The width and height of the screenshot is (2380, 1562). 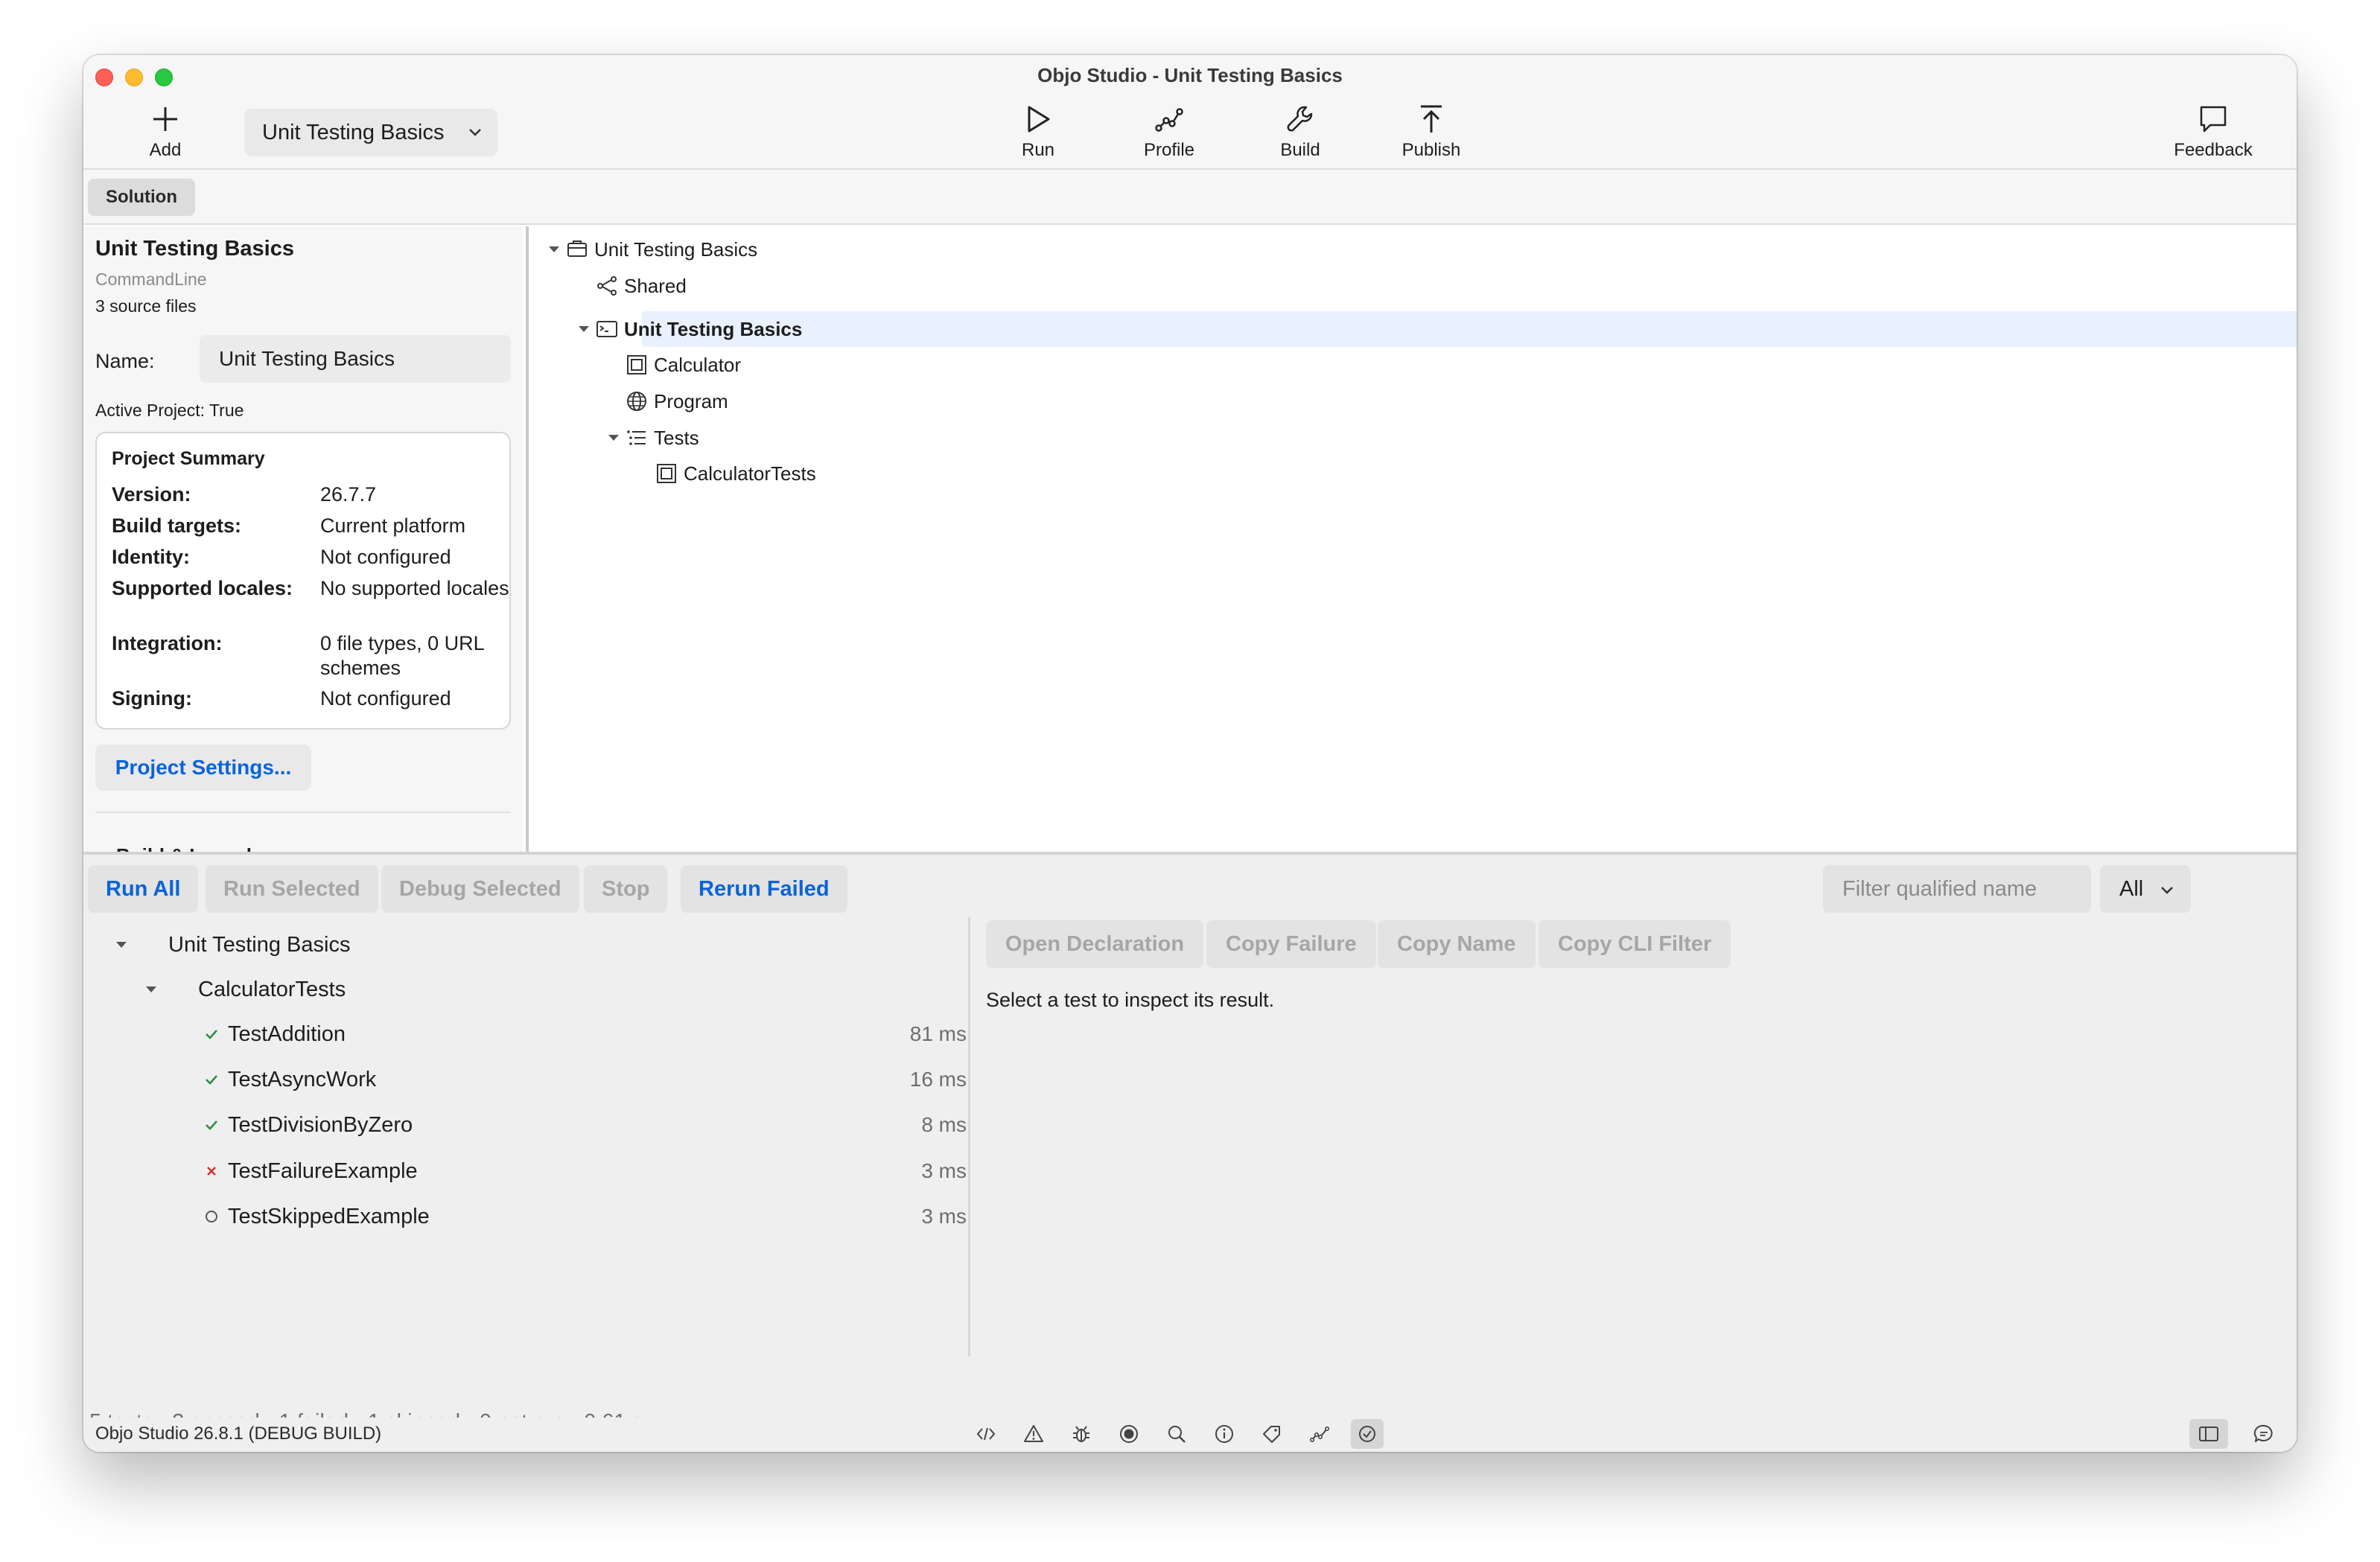 I want to click on share-icon, so click(x=607, y=286).